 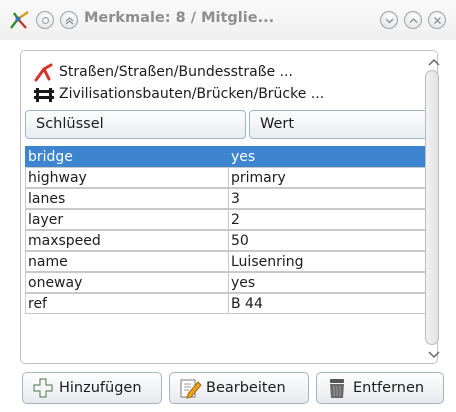 I want to click on key-cell: maxspeed, so click(x=126, y=240).